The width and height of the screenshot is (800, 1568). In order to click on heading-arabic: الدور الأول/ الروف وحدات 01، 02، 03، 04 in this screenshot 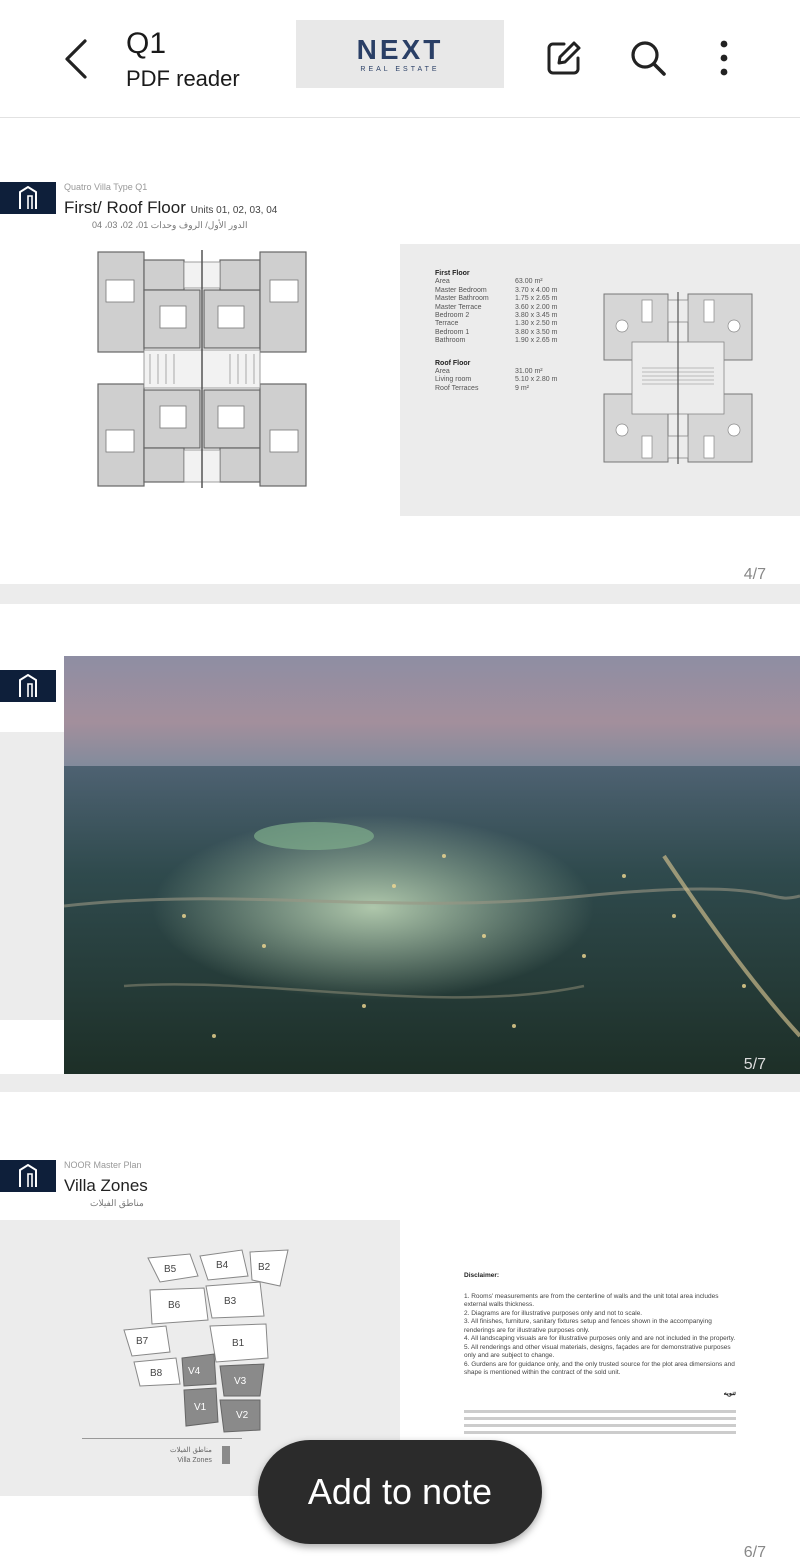, I will do `click(170, 225)`.